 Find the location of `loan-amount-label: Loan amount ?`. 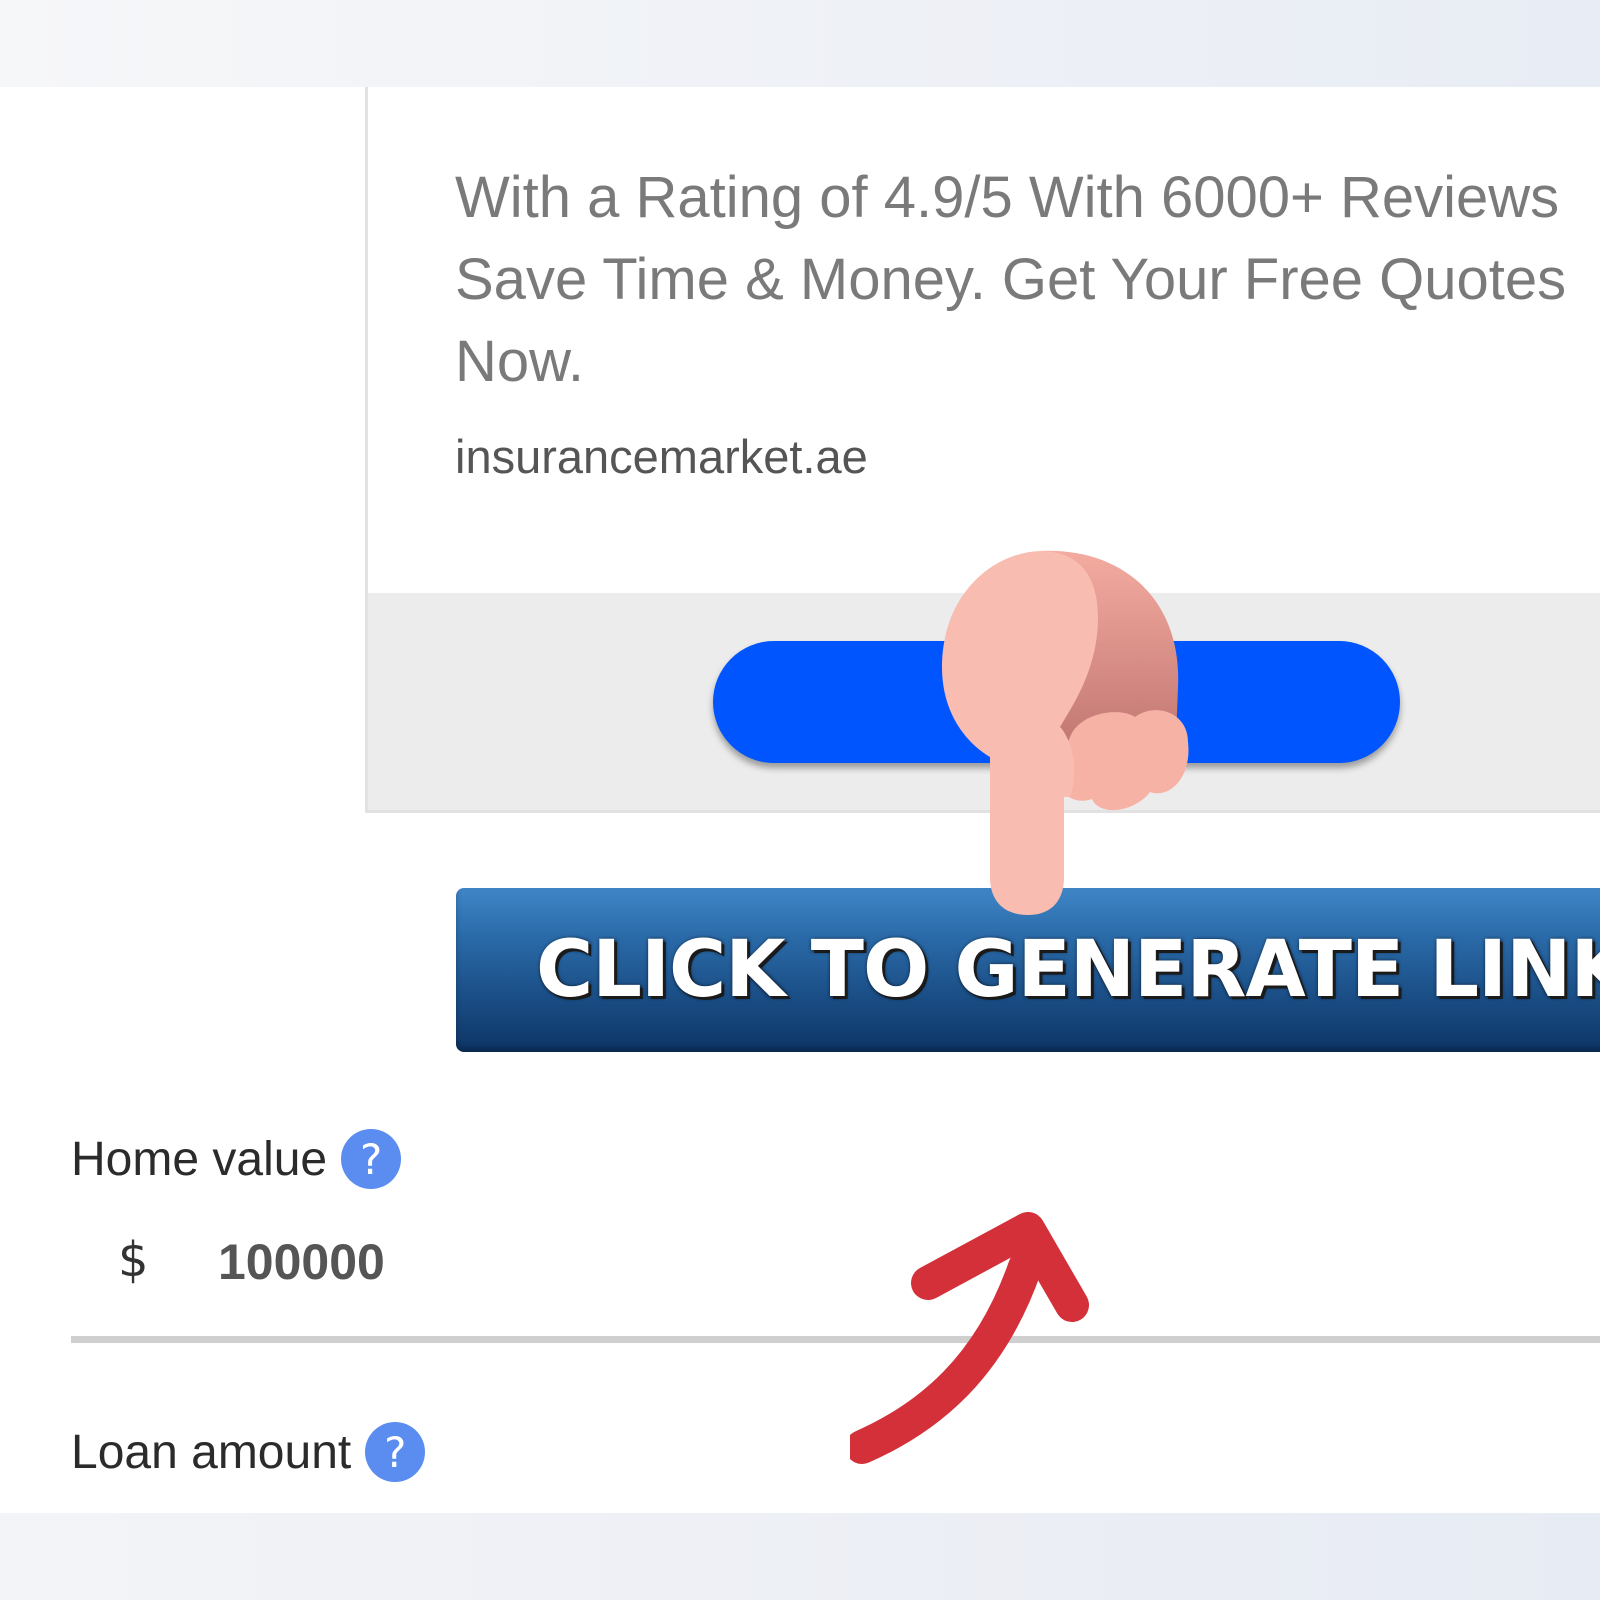

loan-amount-label: Loan amount ? is located at coordinates (248, 1452).